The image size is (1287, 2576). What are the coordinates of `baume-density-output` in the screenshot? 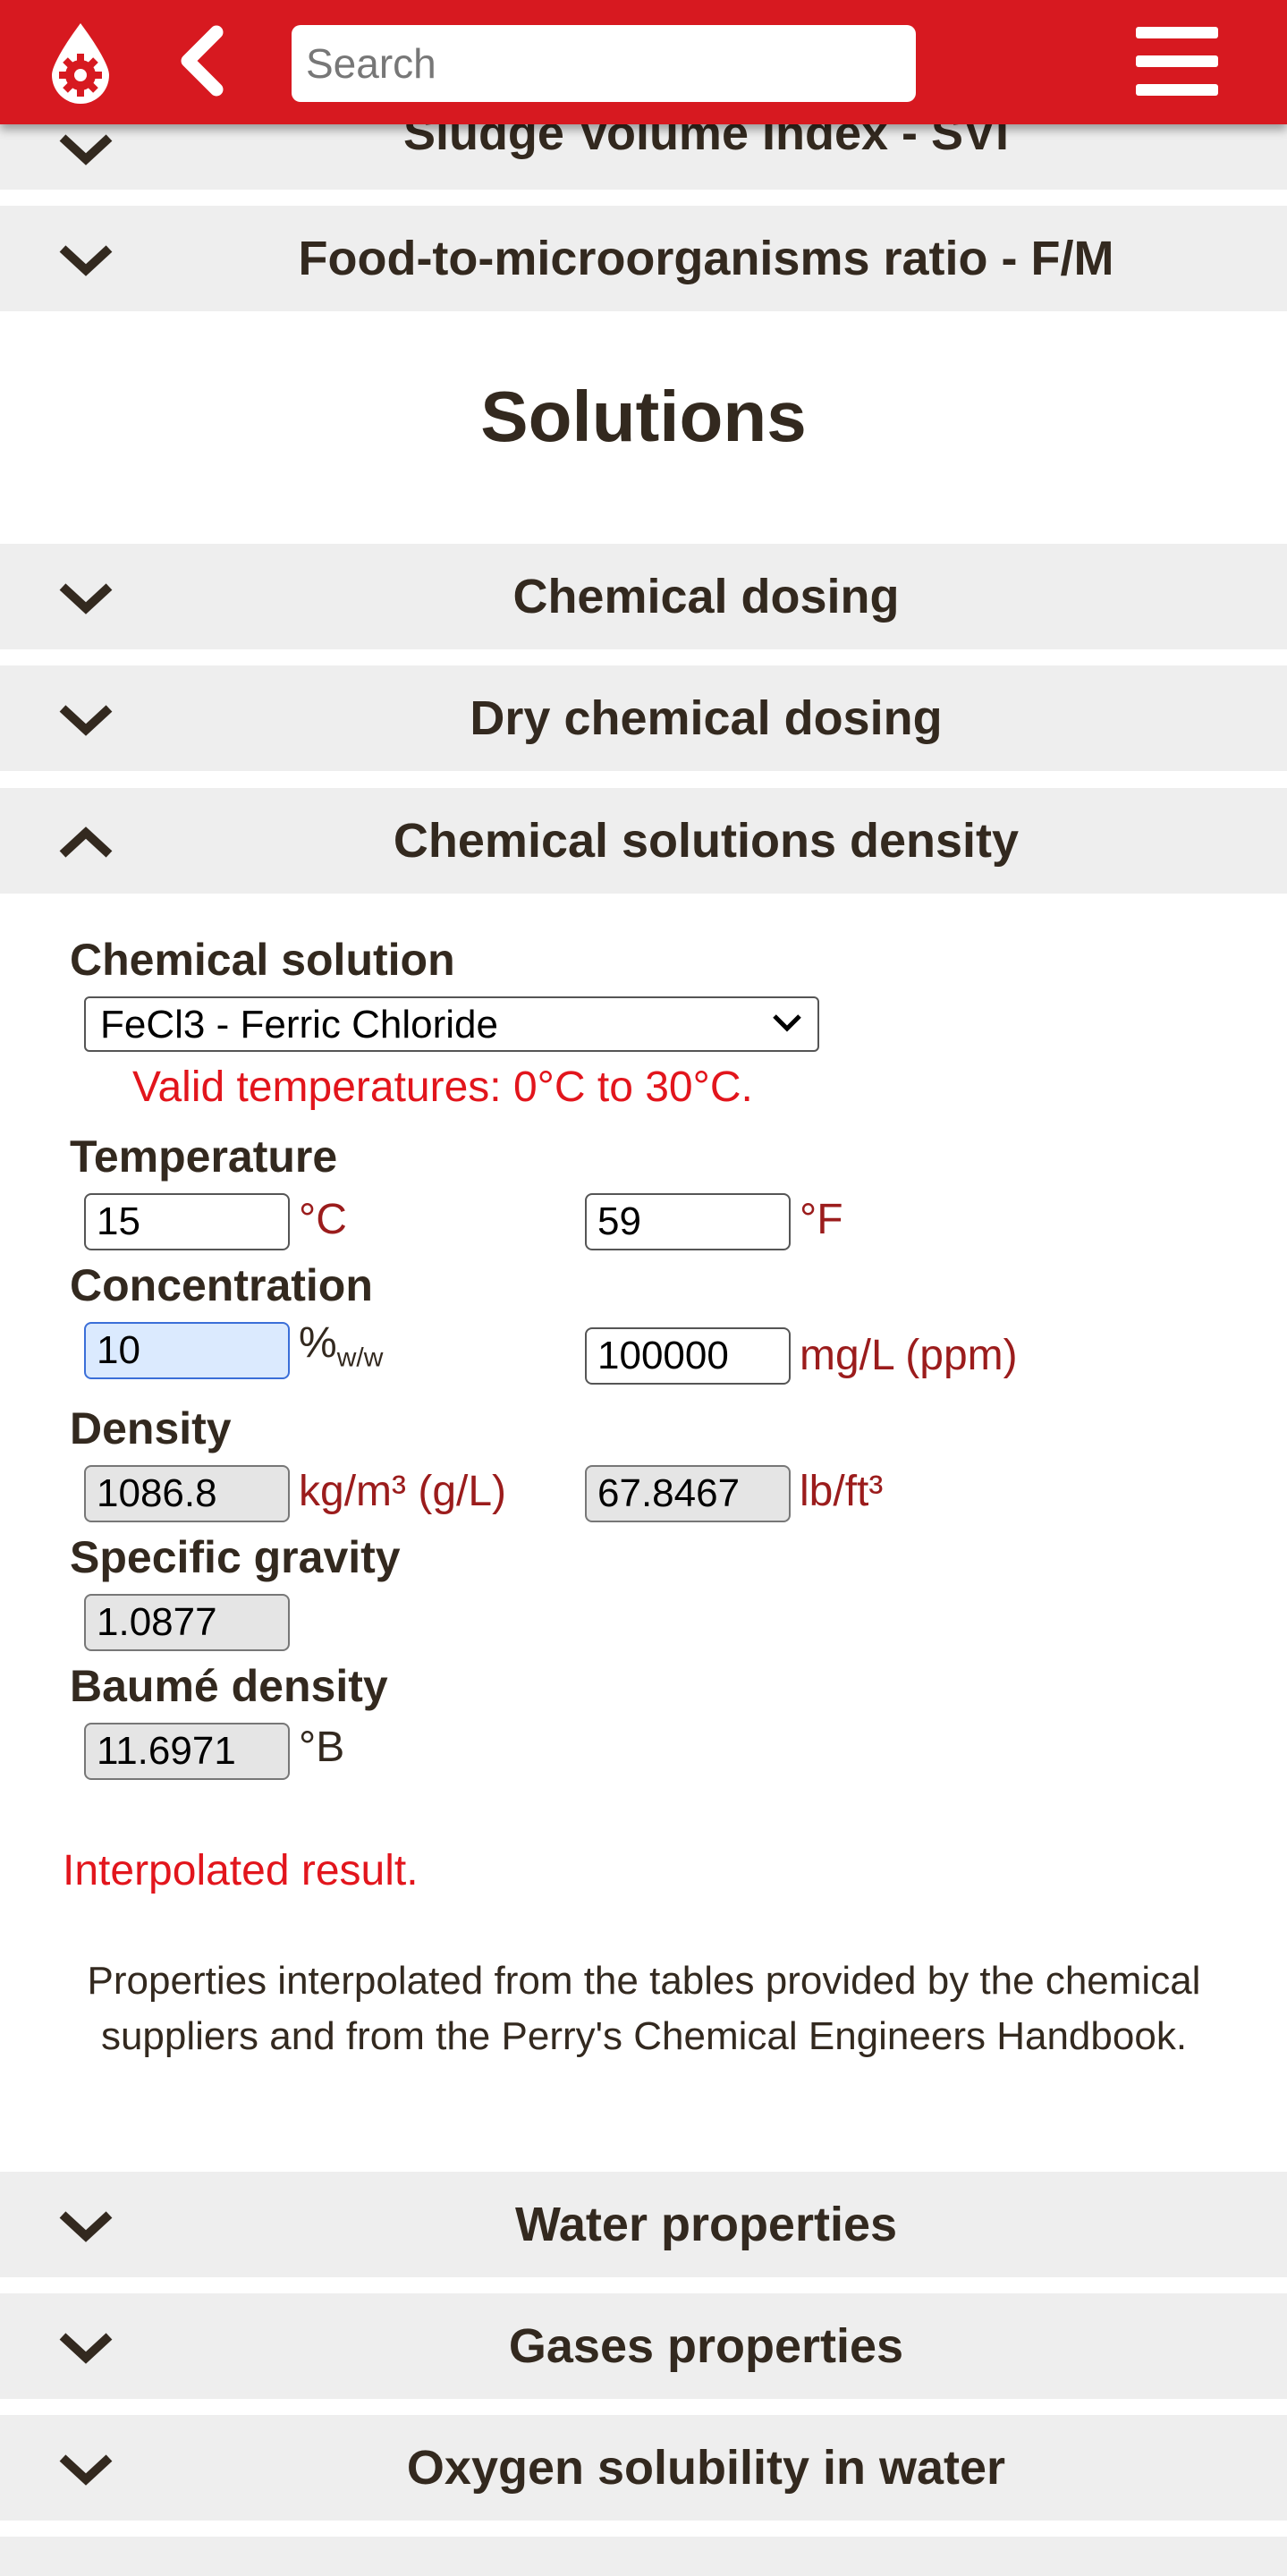 It's located at (187, 1751).